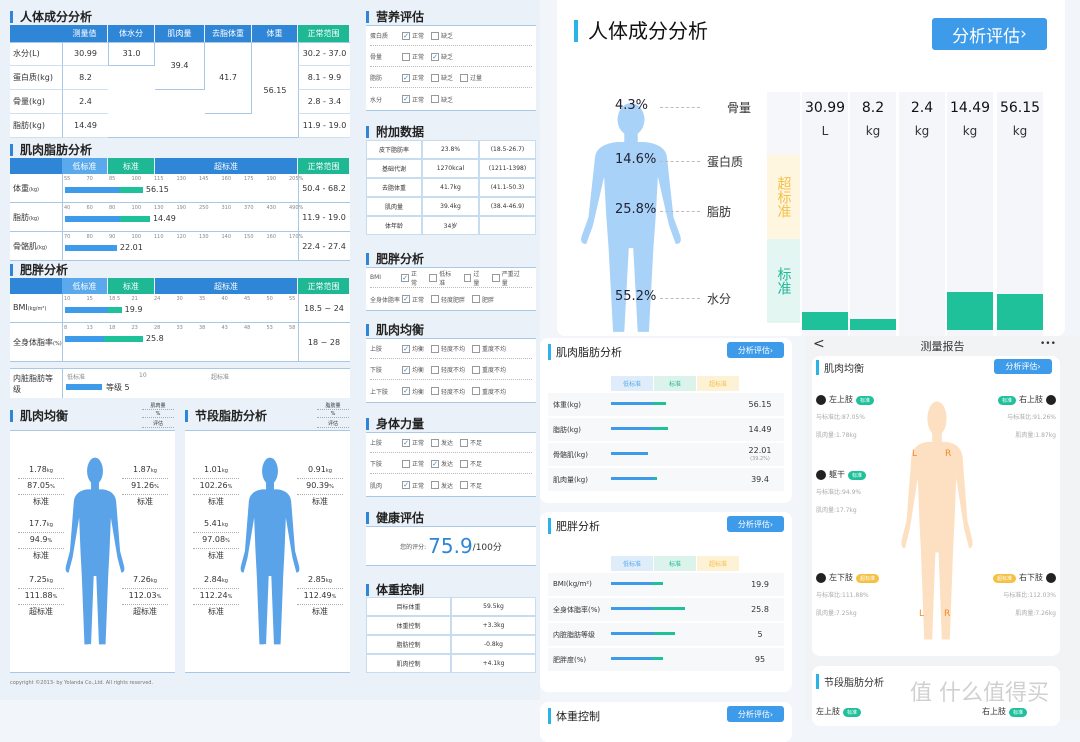  I want to click on scale-tick: 130, so click(204, 237).